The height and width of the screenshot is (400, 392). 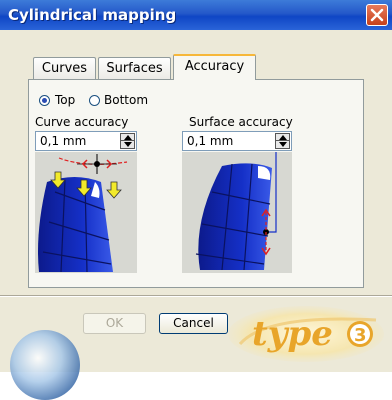 What do you see at coordinates (92, 15) in the screenshot?
I see `window-title: Cylindrical mapping` at bounding box center [92, 15].